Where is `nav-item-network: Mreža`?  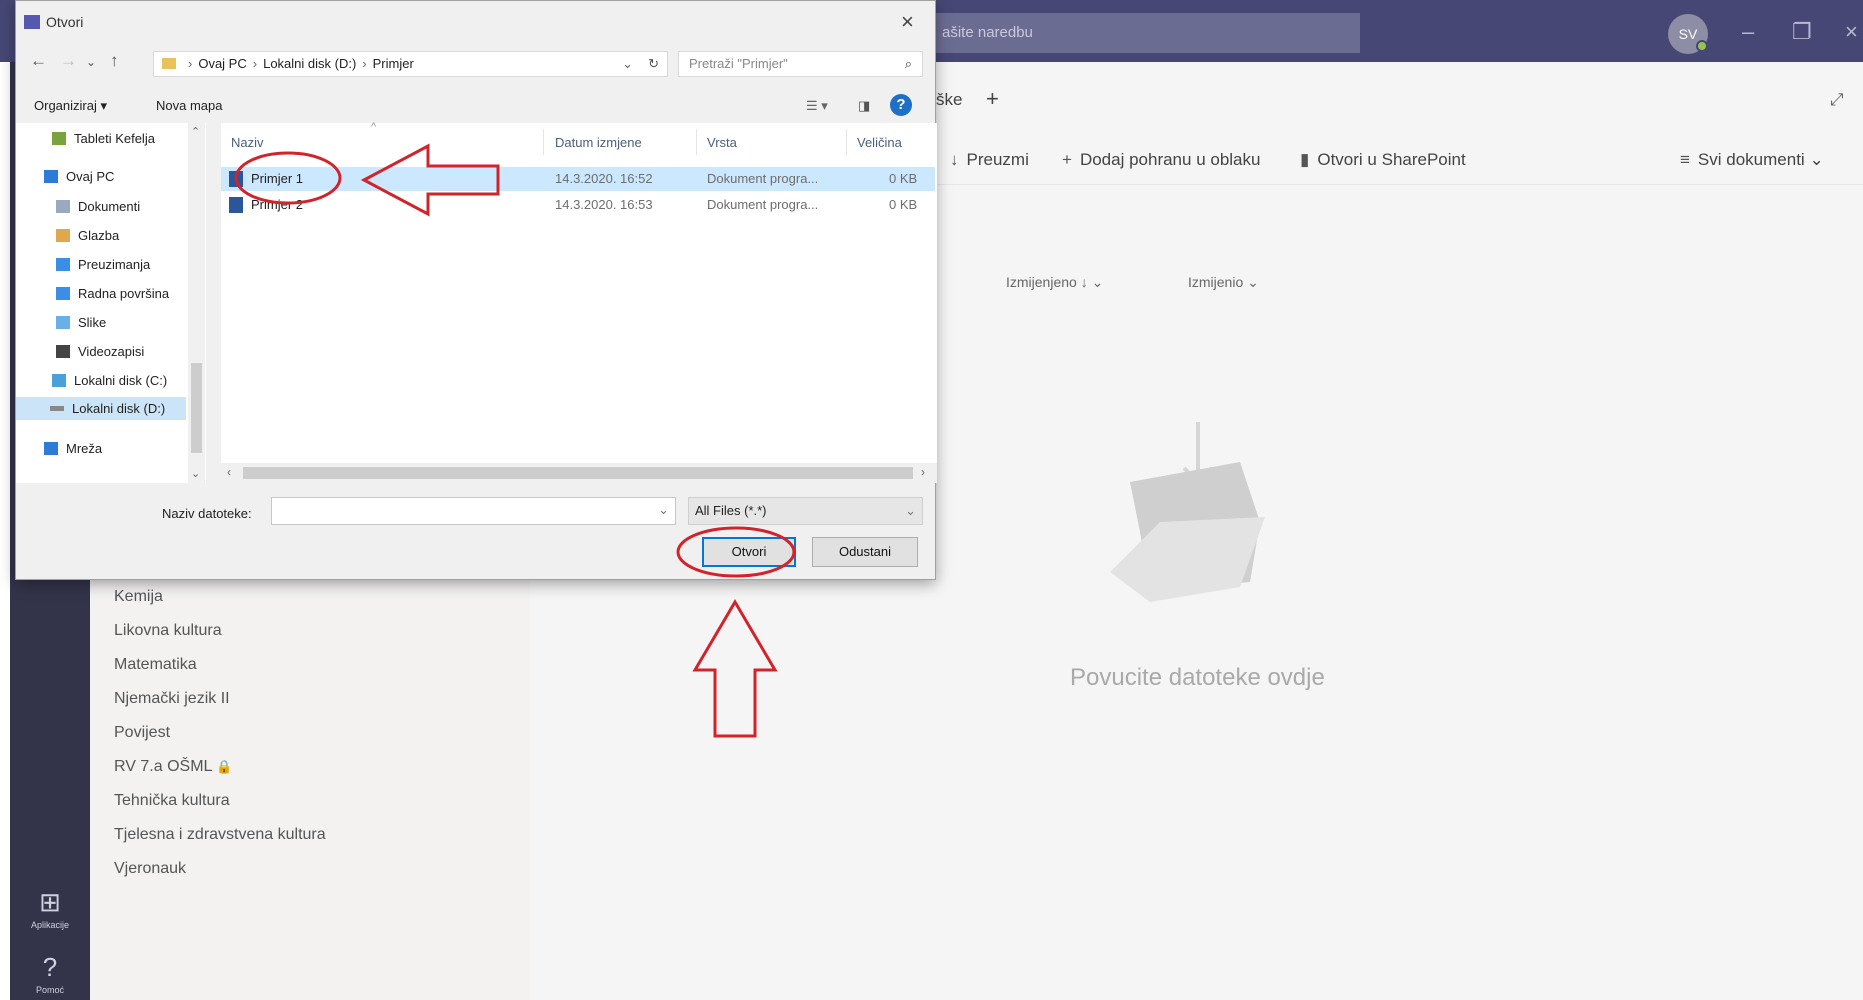
nav-item-network: Mreža is located at coordinates (73, 448).